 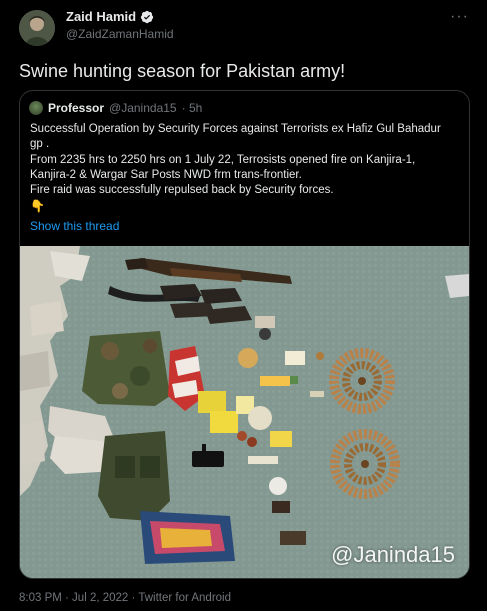 What do you see at coordinates (147, 16) in the screenshot?
I see `verified-badge-icon` at bounding box center [147, 16].